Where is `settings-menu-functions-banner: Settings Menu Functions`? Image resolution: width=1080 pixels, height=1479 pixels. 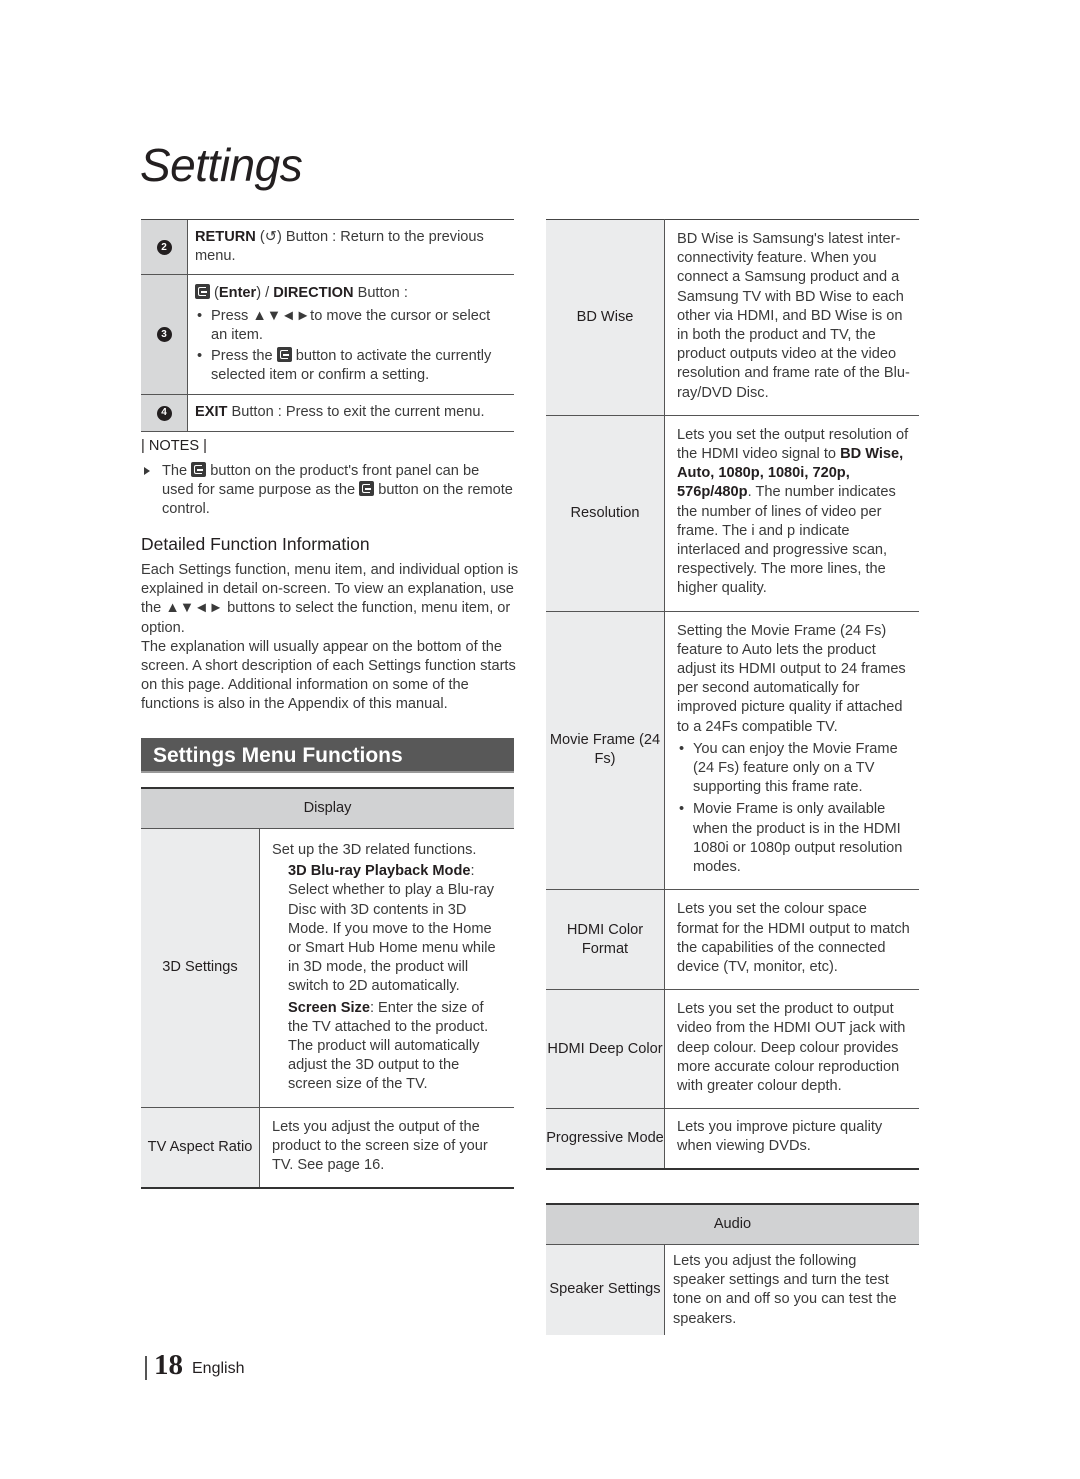
settings-menu-functions-banner: Settings Menu Functions is located at coordinates (327, 755).